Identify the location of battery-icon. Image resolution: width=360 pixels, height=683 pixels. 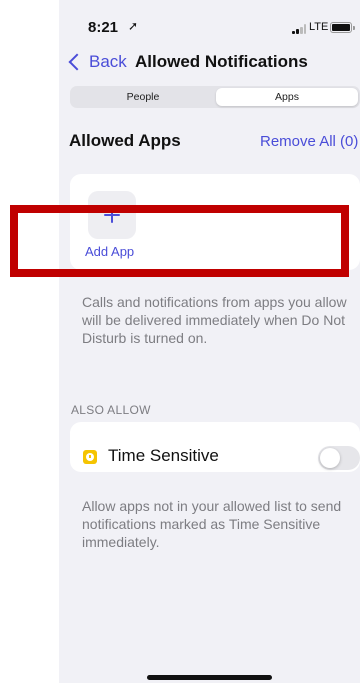
(342, 27).